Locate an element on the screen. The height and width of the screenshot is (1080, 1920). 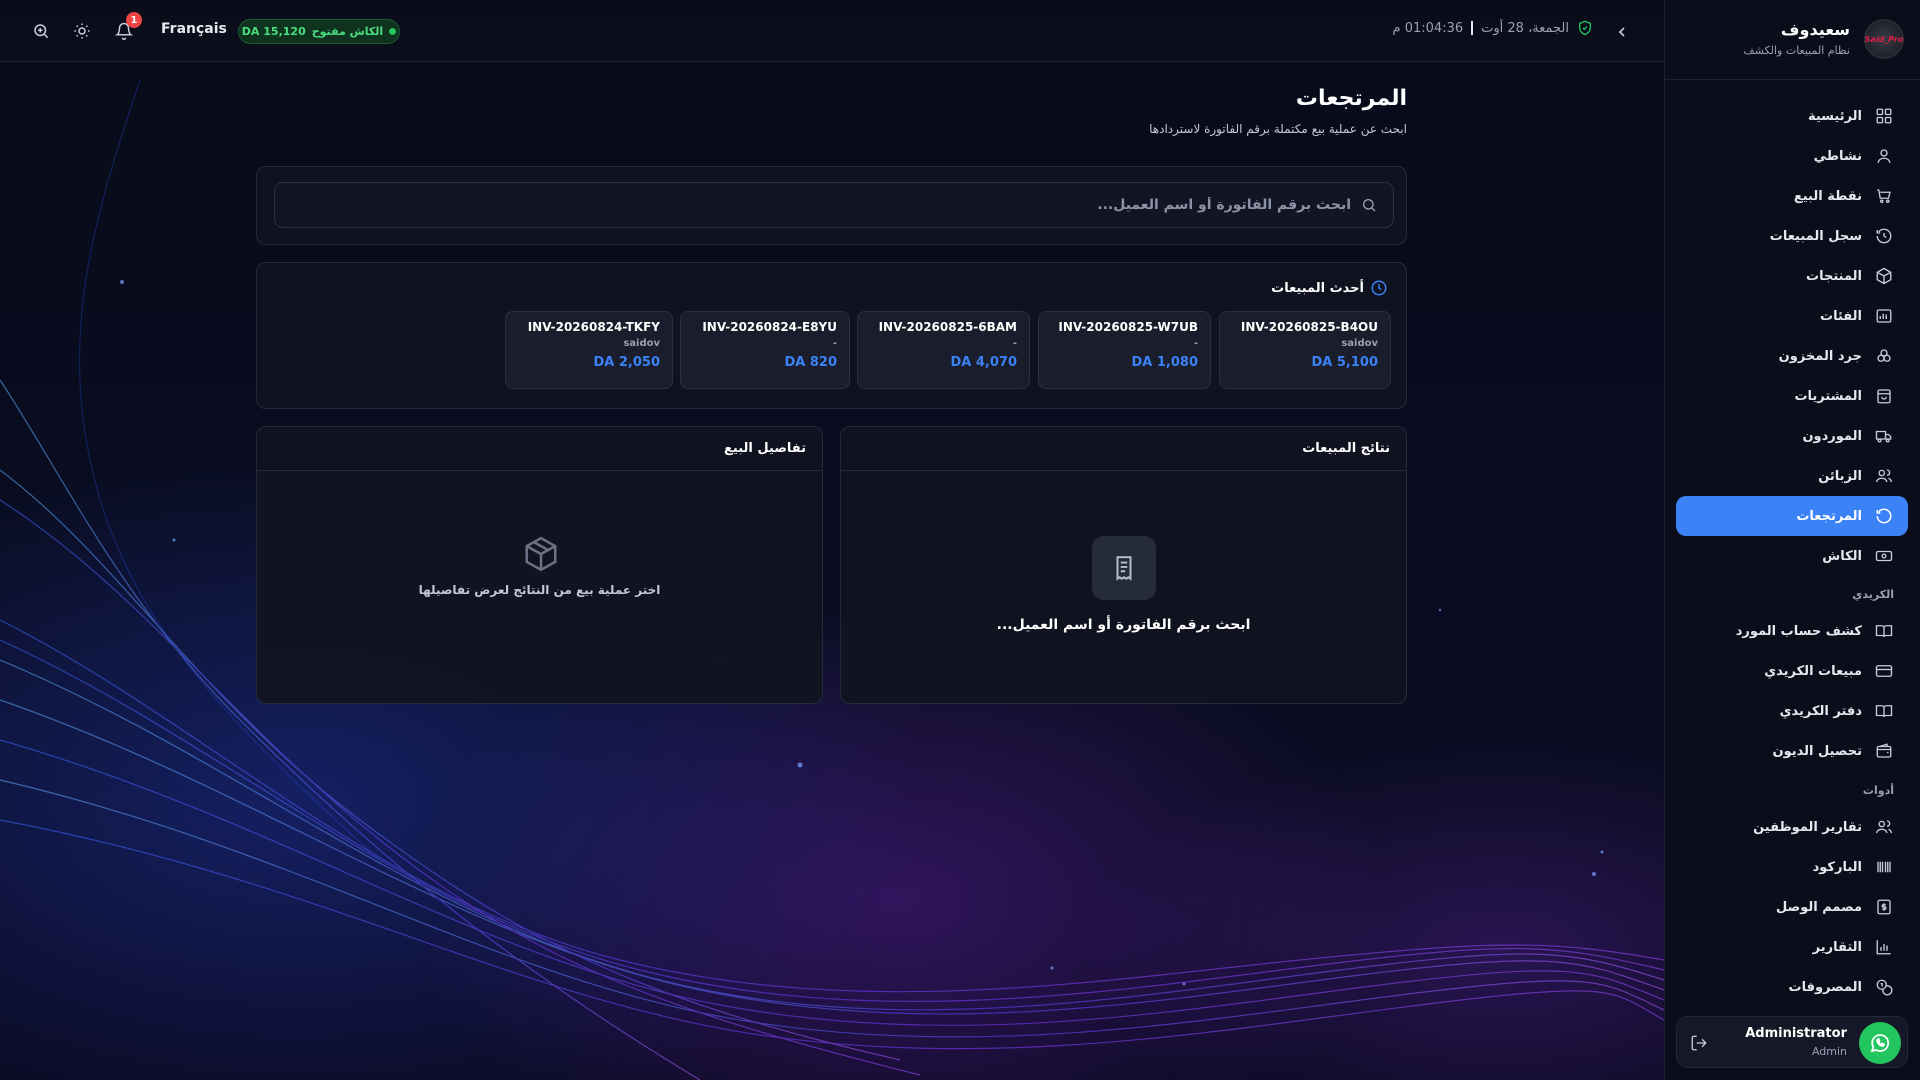
sidebar-item-label: جرد المخزون is located at coordinates (1820, 356).